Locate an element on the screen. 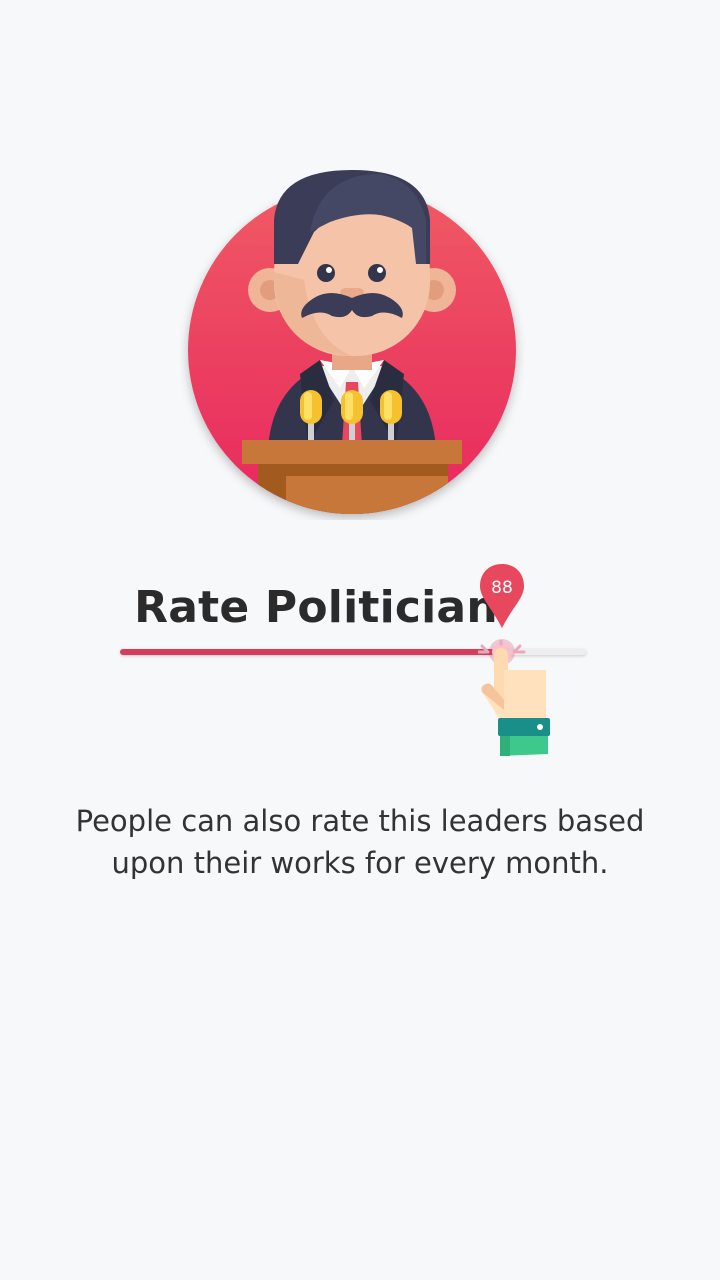 This screenshot has width=720, height=1280. politician-illustration is located at coordinates (352, 340).